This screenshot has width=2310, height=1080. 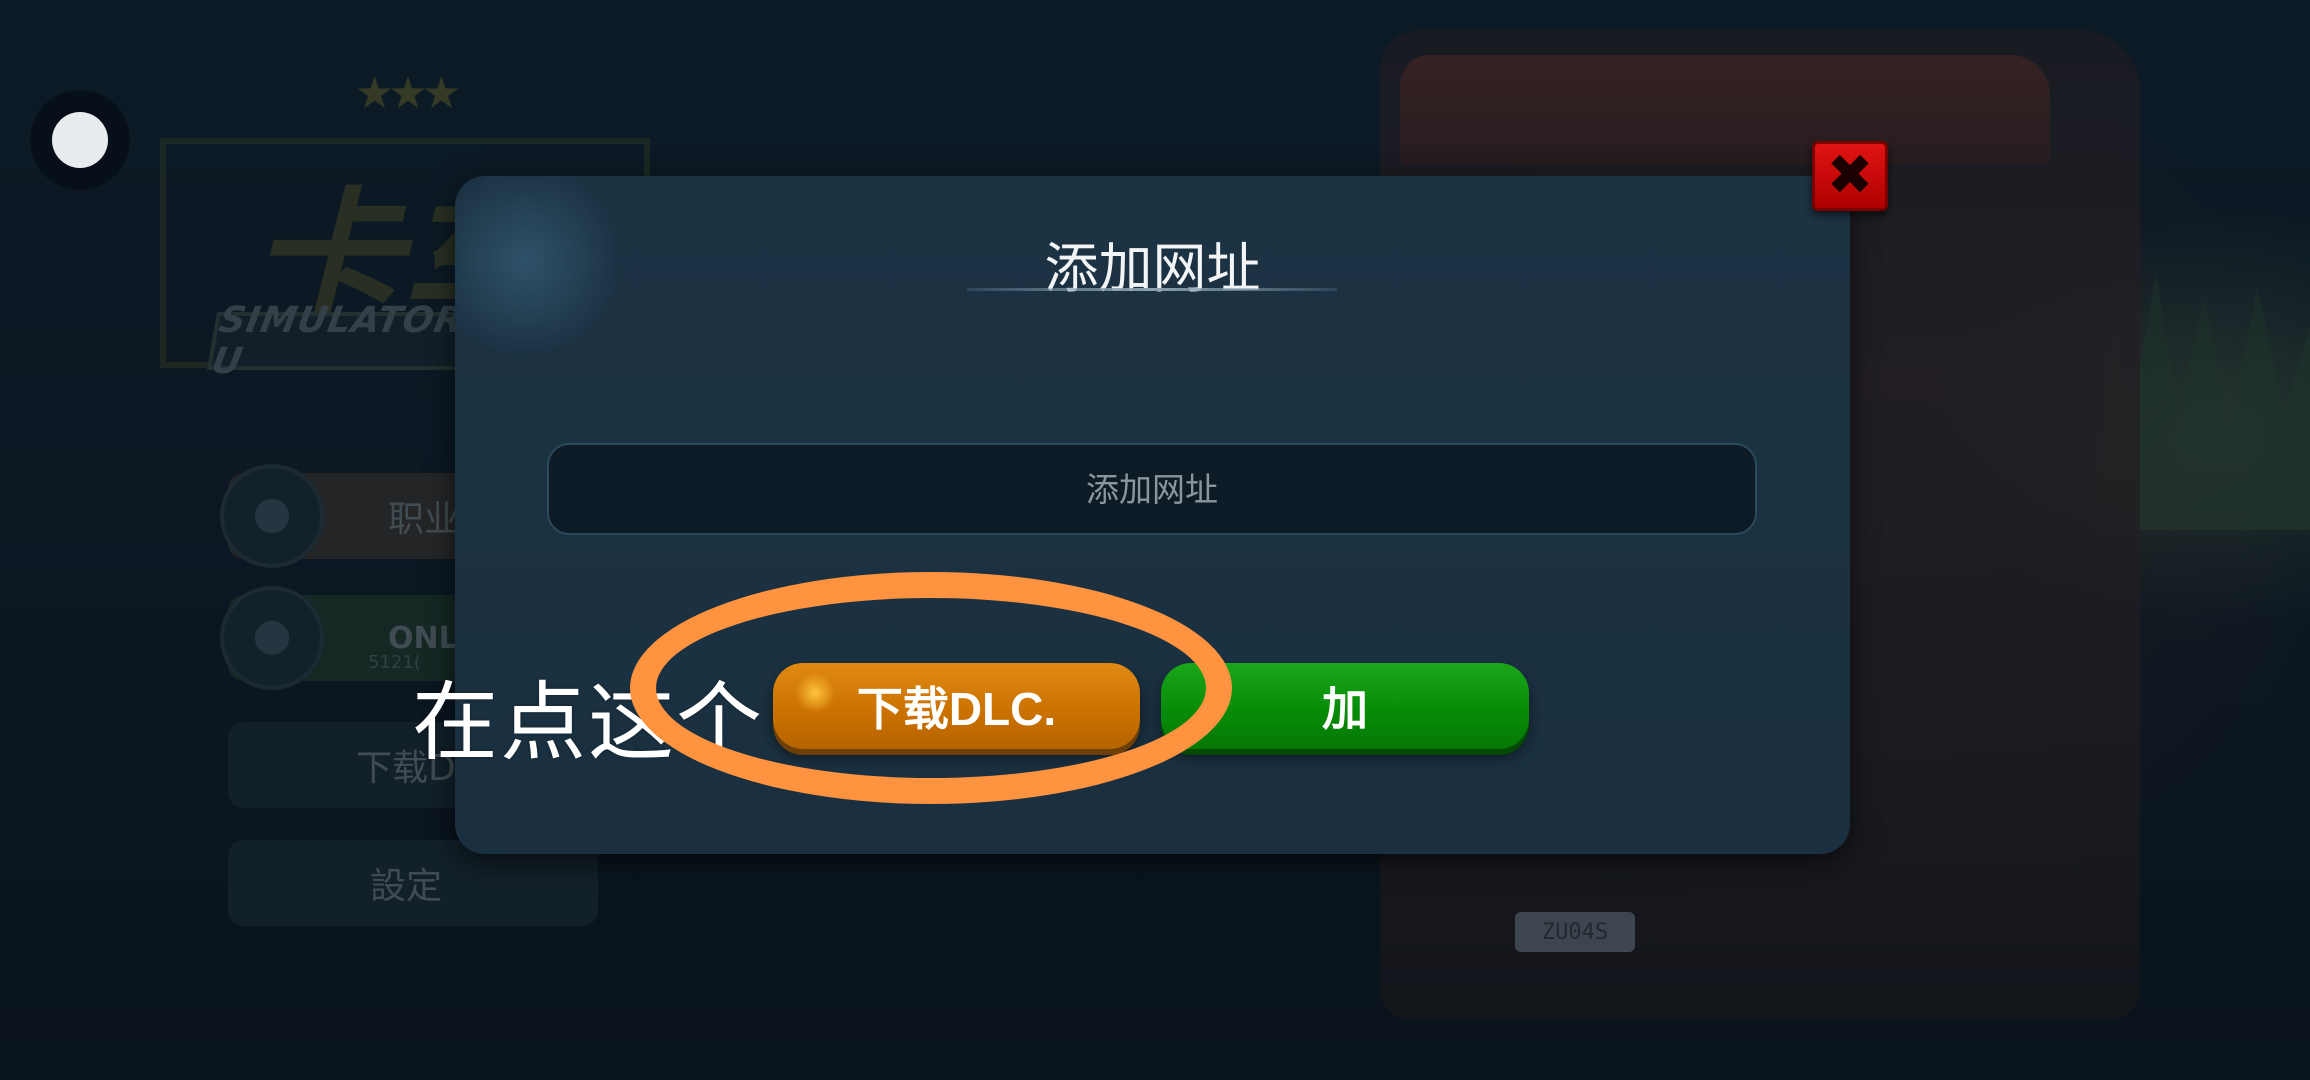 What do you see at coordinates (1152, 268) in the screenshot?
I see `dialog-title: 添加网址` at bounding box center [1152, 268].